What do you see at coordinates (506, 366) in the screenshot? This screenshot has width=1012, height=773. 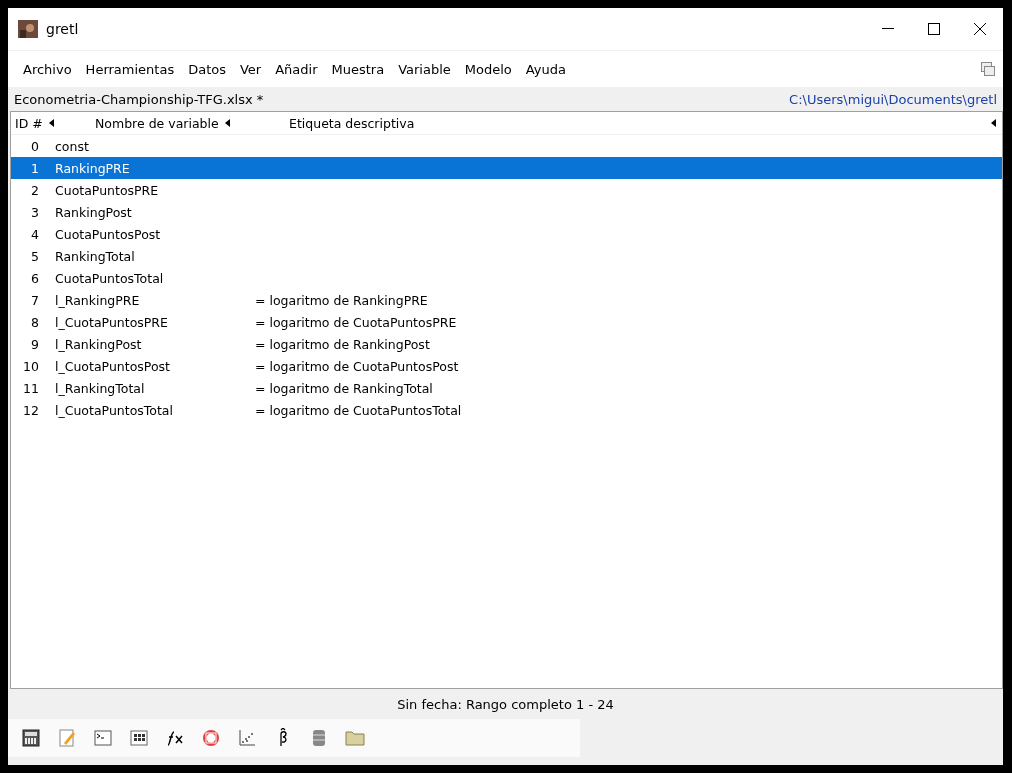 I see `variable-row: 10 l_CuotaPuntosPost = logaritmo de CuotaPuntosPost` at bounding box center [506, 366].